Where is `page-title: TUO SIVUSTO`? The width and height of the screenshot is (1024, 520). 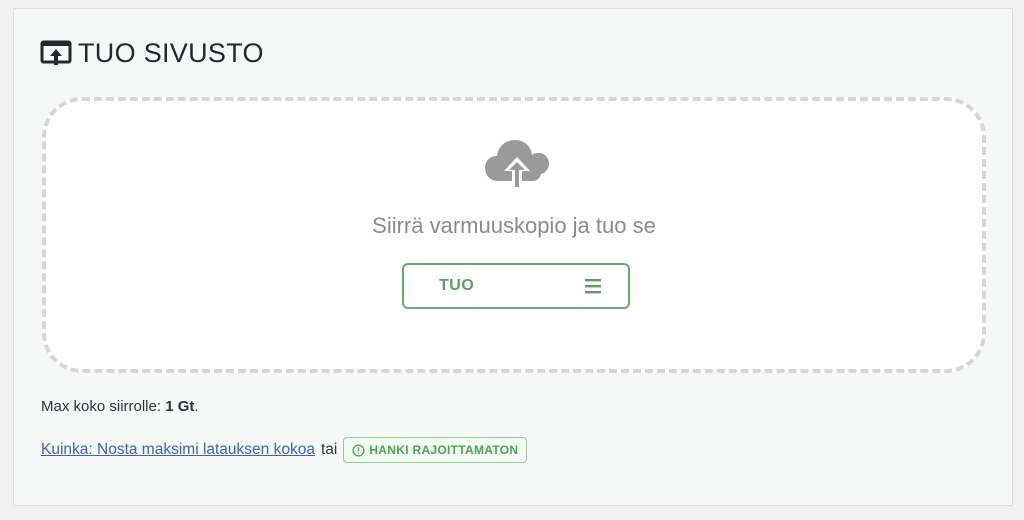 page-title: TUO SIVUSTO is located at coordinates (171, 52).